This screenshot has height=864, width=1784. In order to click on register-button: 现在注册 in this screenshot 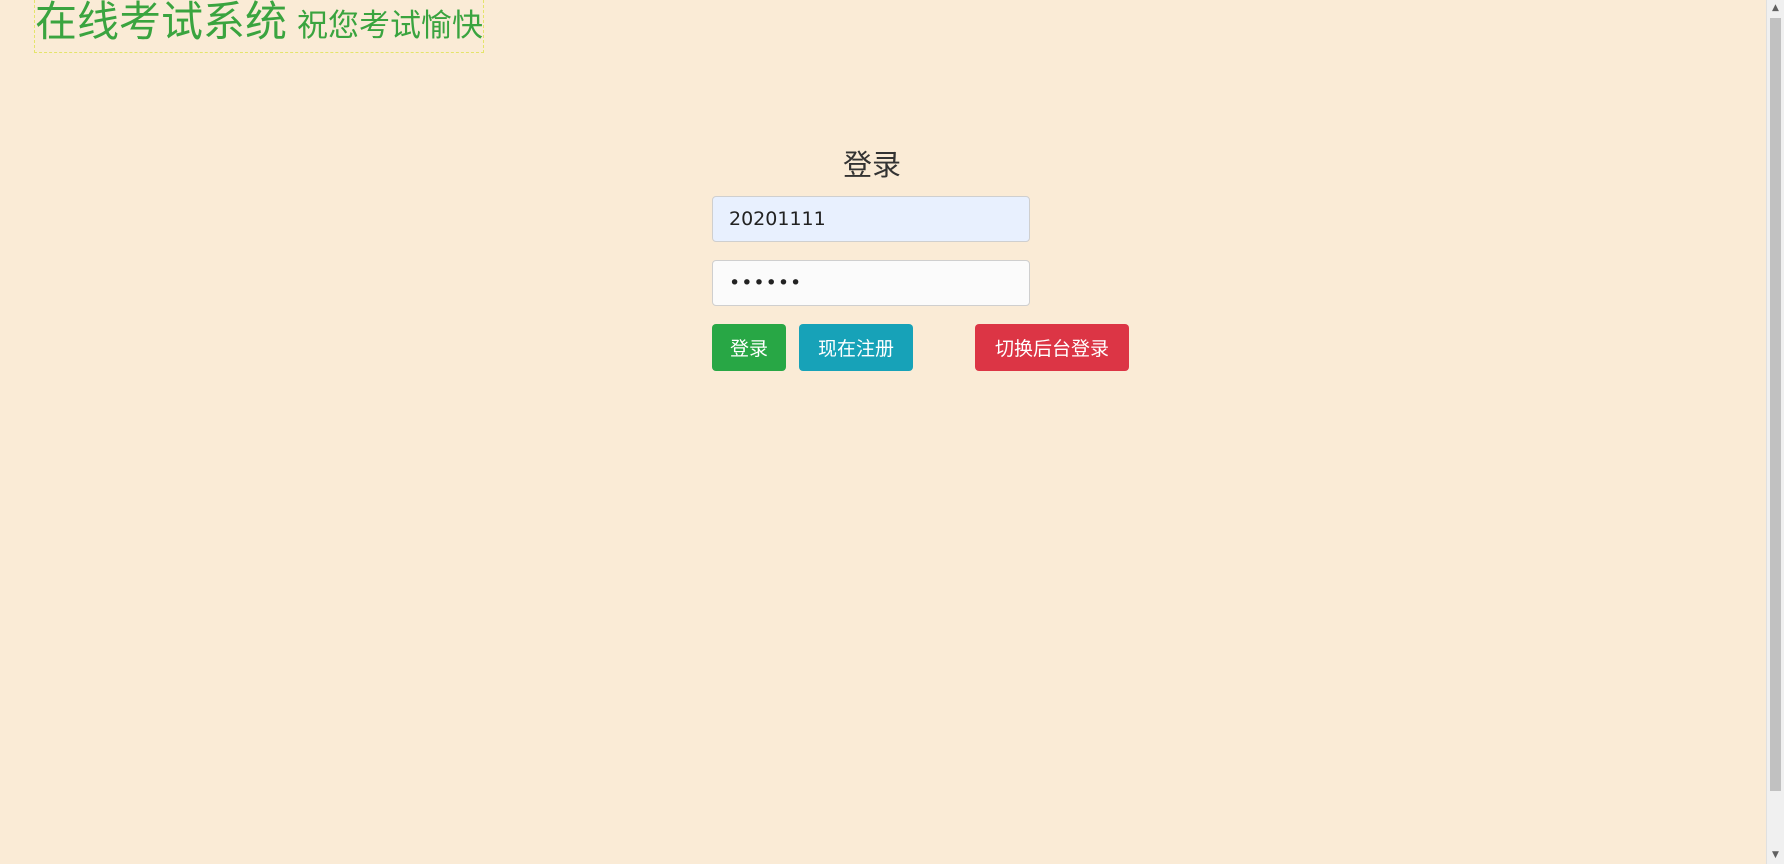, I will do `click(856, 347)`.